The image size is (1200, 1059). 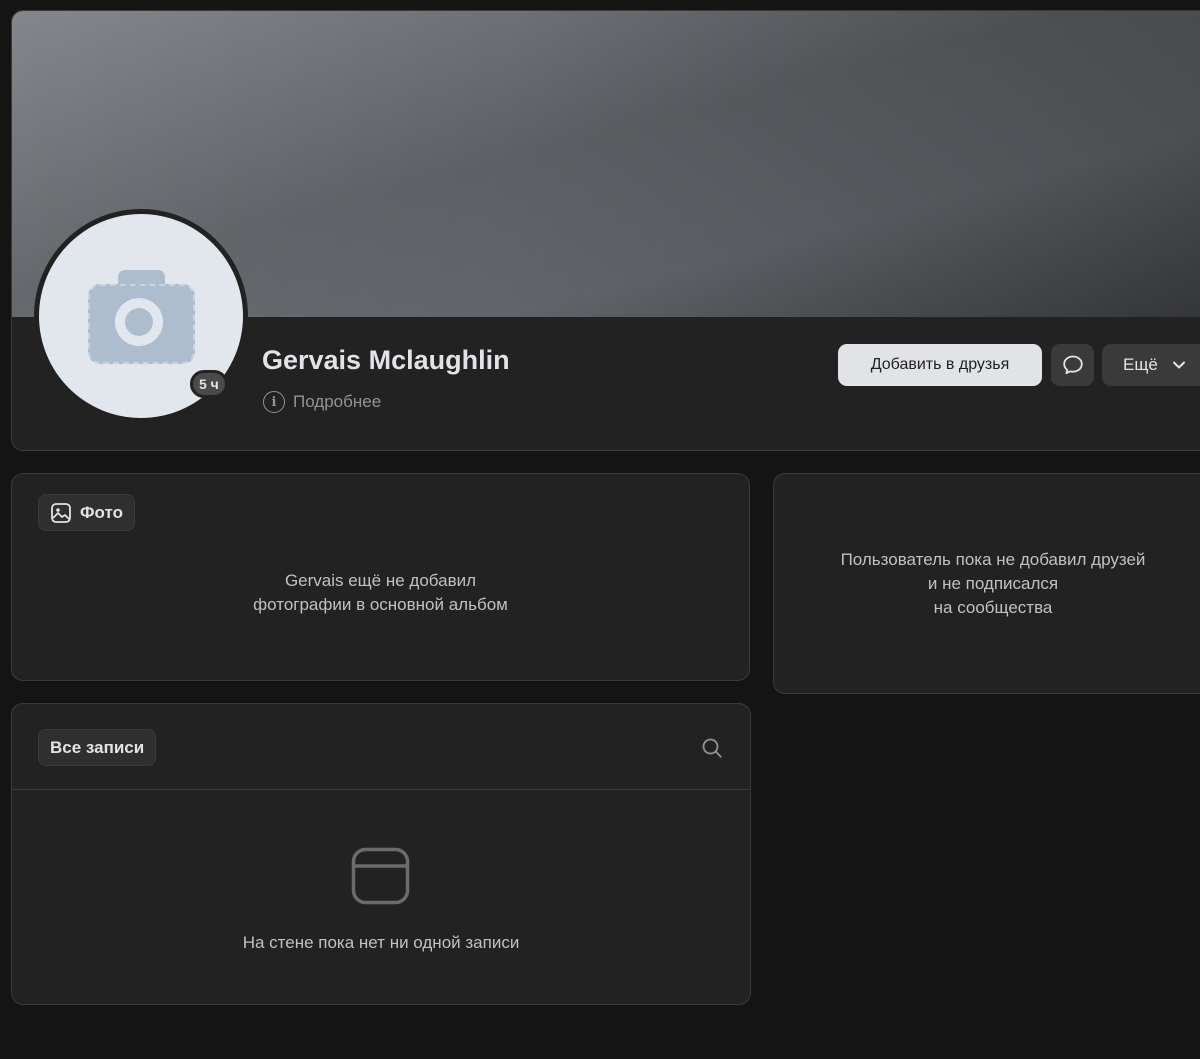 I want to click on more-label: Ещё, so click(x=1140, y=364).